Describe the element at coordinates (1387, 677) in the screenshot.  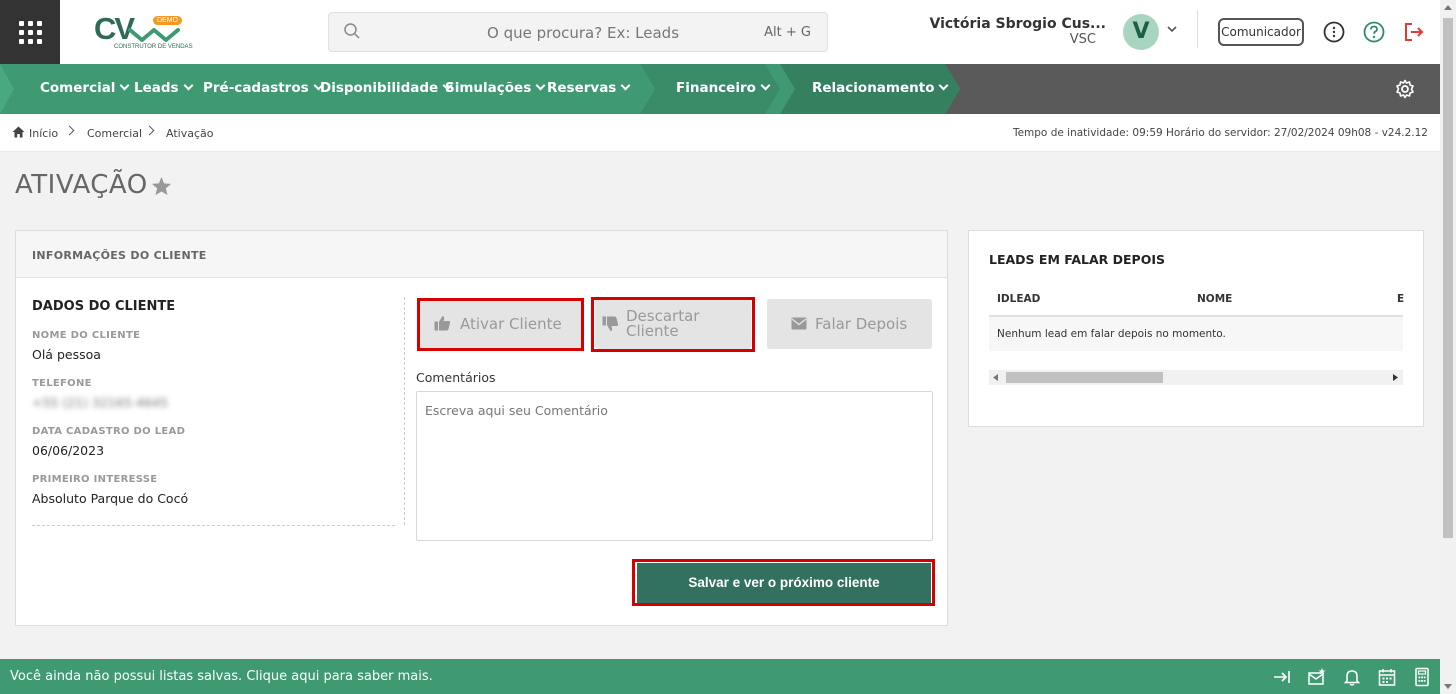
I see `calendar-icon` at that location.